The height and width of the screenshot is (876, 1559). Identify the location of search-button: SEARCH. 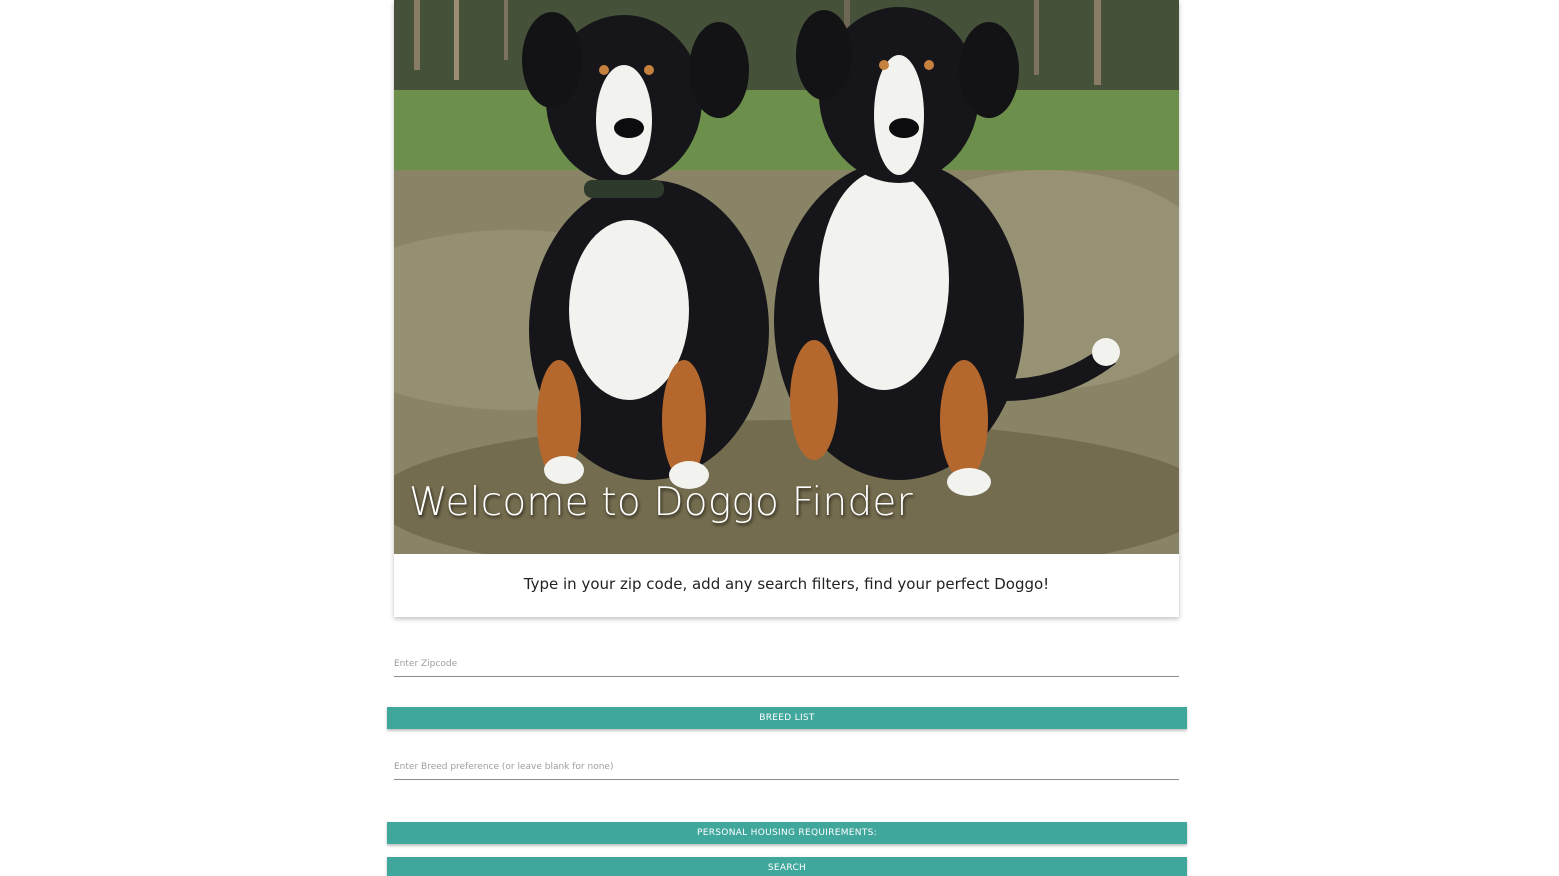
(787, 866).